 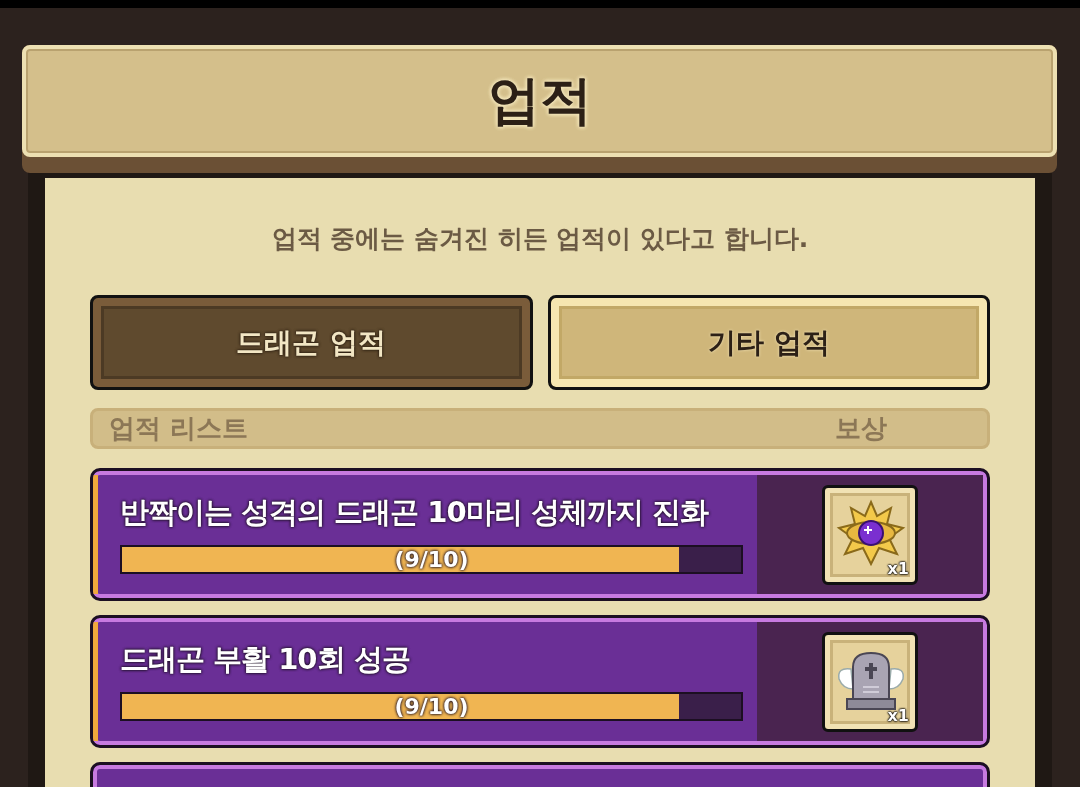 What do you see at coordinates (179, 428) in the screenshot?
I see `column-heading: 업적 리스트` at bounding box center [179, 428].